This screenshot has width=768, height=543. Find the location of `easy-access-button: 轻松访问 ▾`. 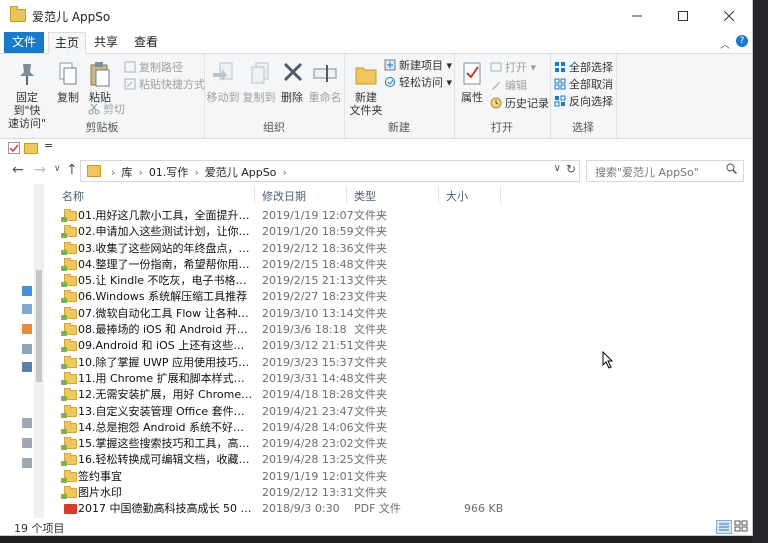

easy-access-button: 轻松访问 ▾ is located at coordinates (418, 83).